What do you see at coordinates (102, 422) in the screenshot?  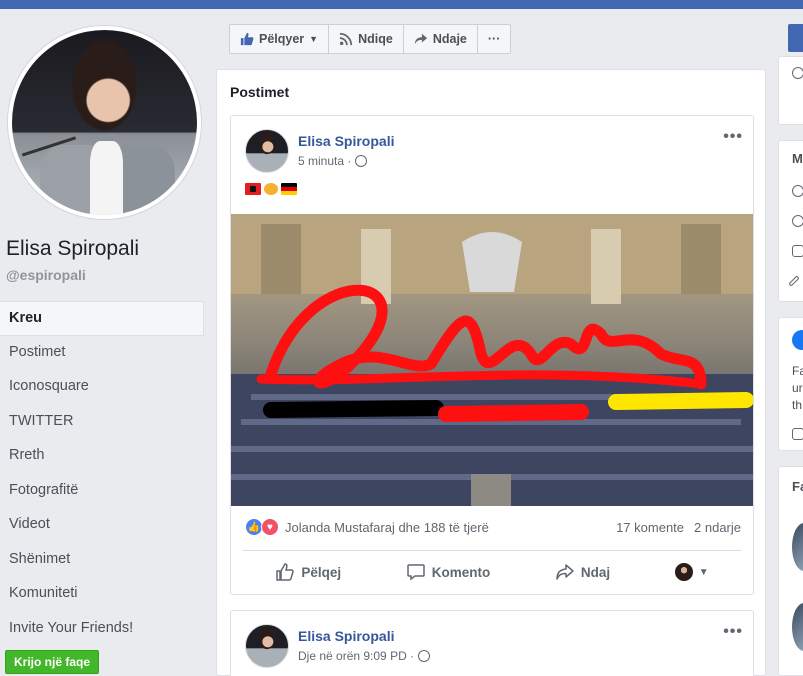 I see `nav-item-twitter: TWITTER` at bounding box center [102, 422].